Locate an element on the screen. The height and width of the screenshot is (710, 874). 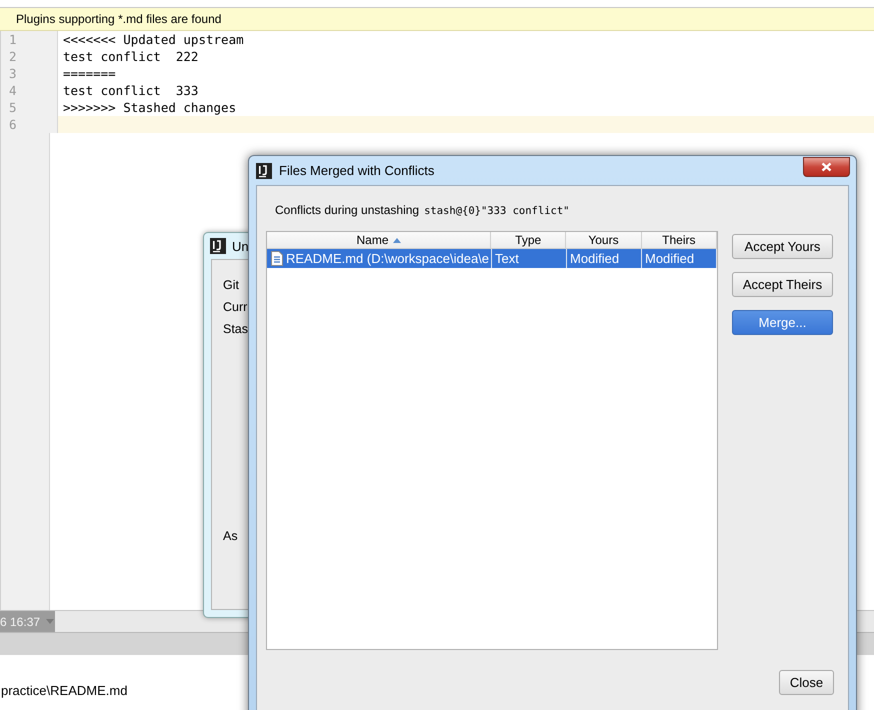
code-text: test conflict 333 is located at coordinates (130, 90).